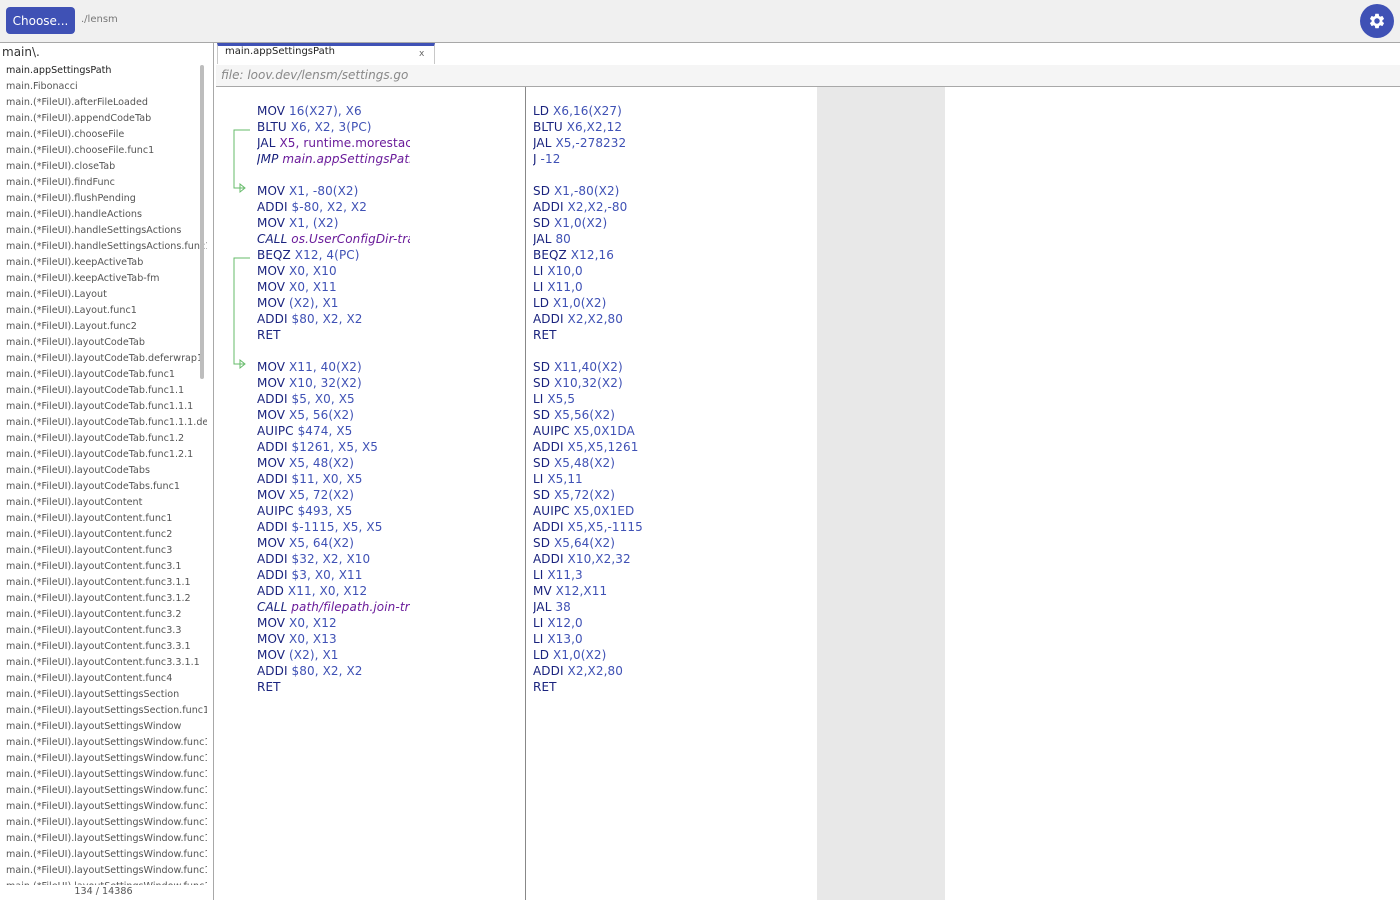 Image resolution: width=1400 pixels, height=900 pixels. Describe the element at coordinates (333, 415) in the screenshot. I see `go-asm-instruction: MOV X5, 56(X2)` at that location.